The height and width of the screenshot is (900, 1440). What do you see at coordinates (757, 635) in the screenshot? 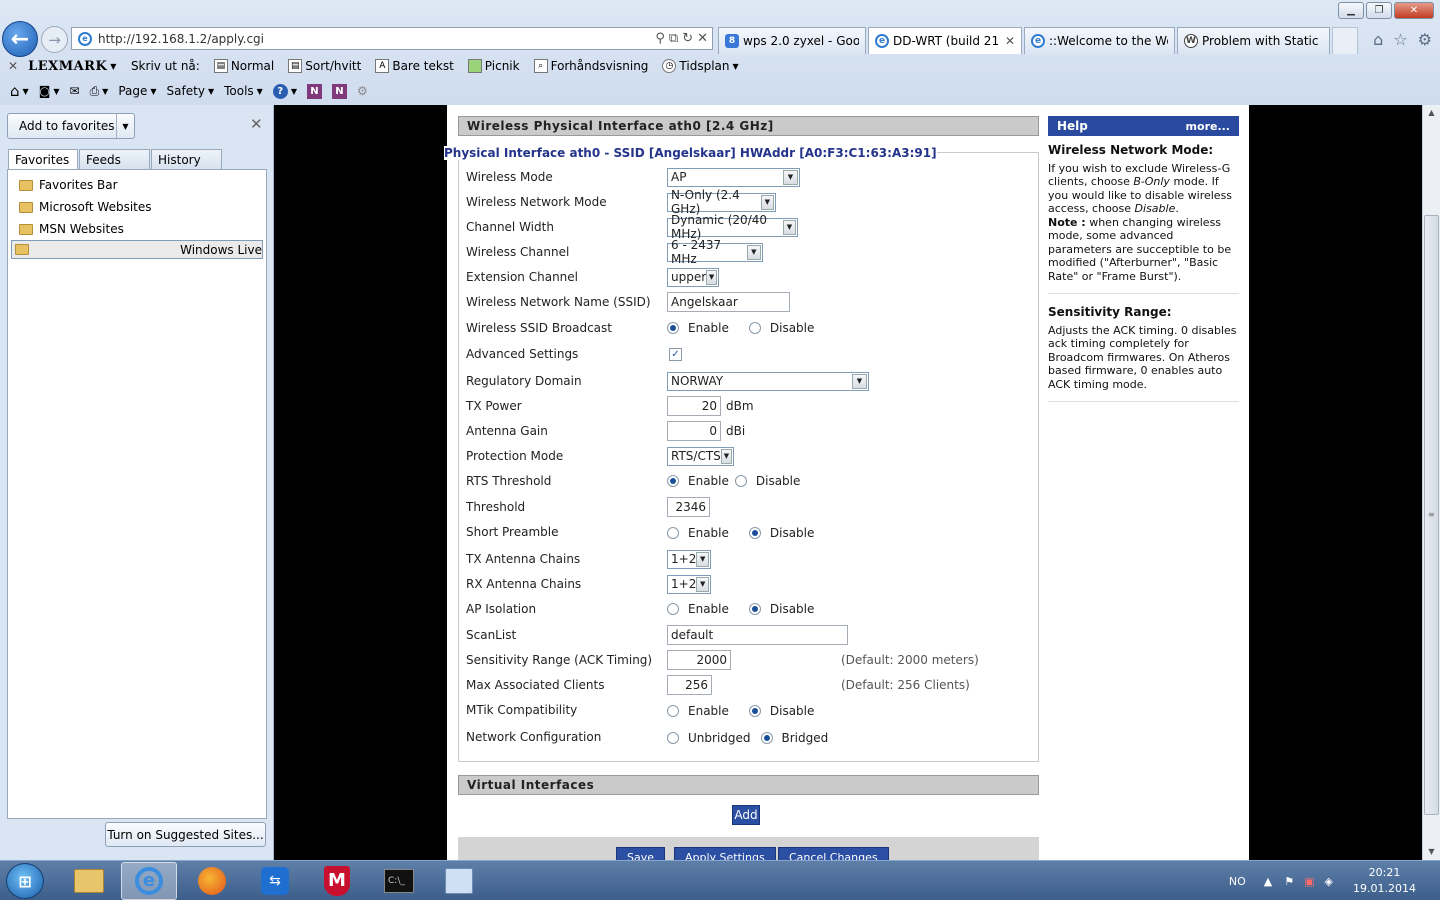
I see `scanlist-input: default` at bounding box center [757, 635].